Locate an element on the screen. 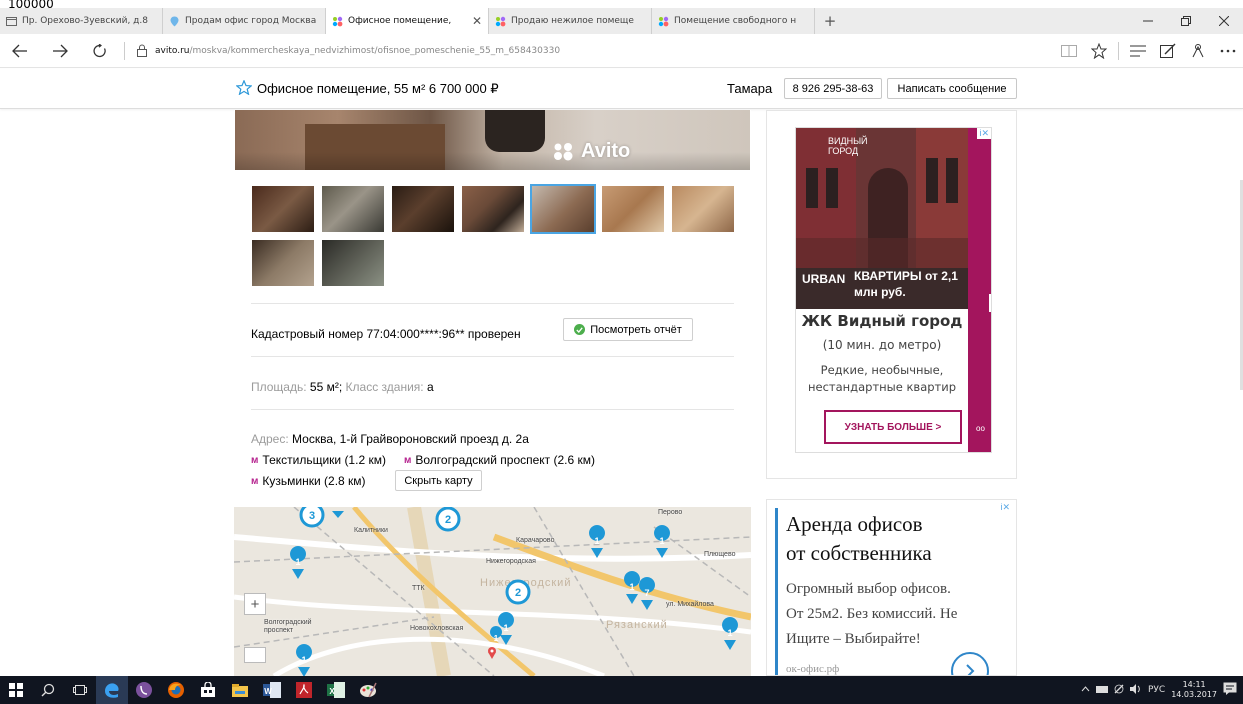 The width and height of the screenshot is (1243, 704). paint-icon is located at coordinates (368, 690).